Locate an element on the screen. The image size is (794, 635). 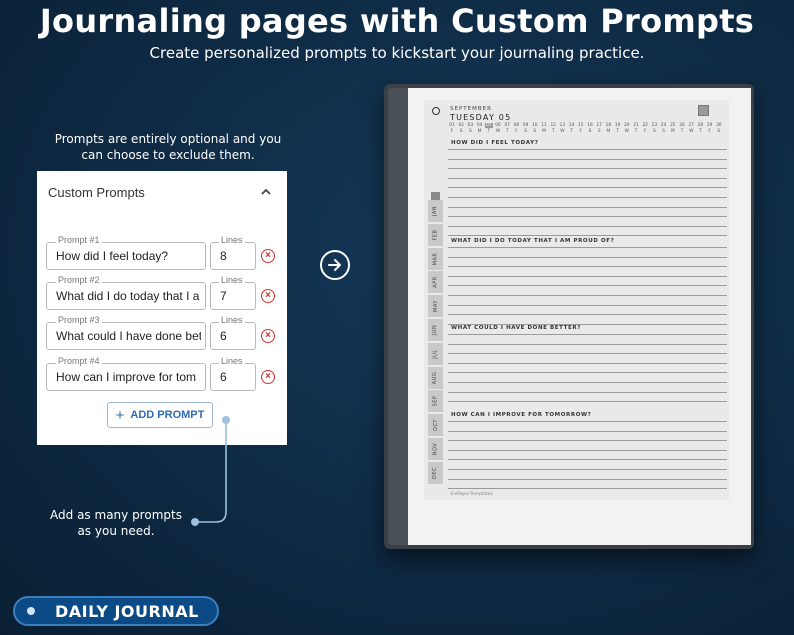
date-cell: 22 is located at coordinates (645, 125).